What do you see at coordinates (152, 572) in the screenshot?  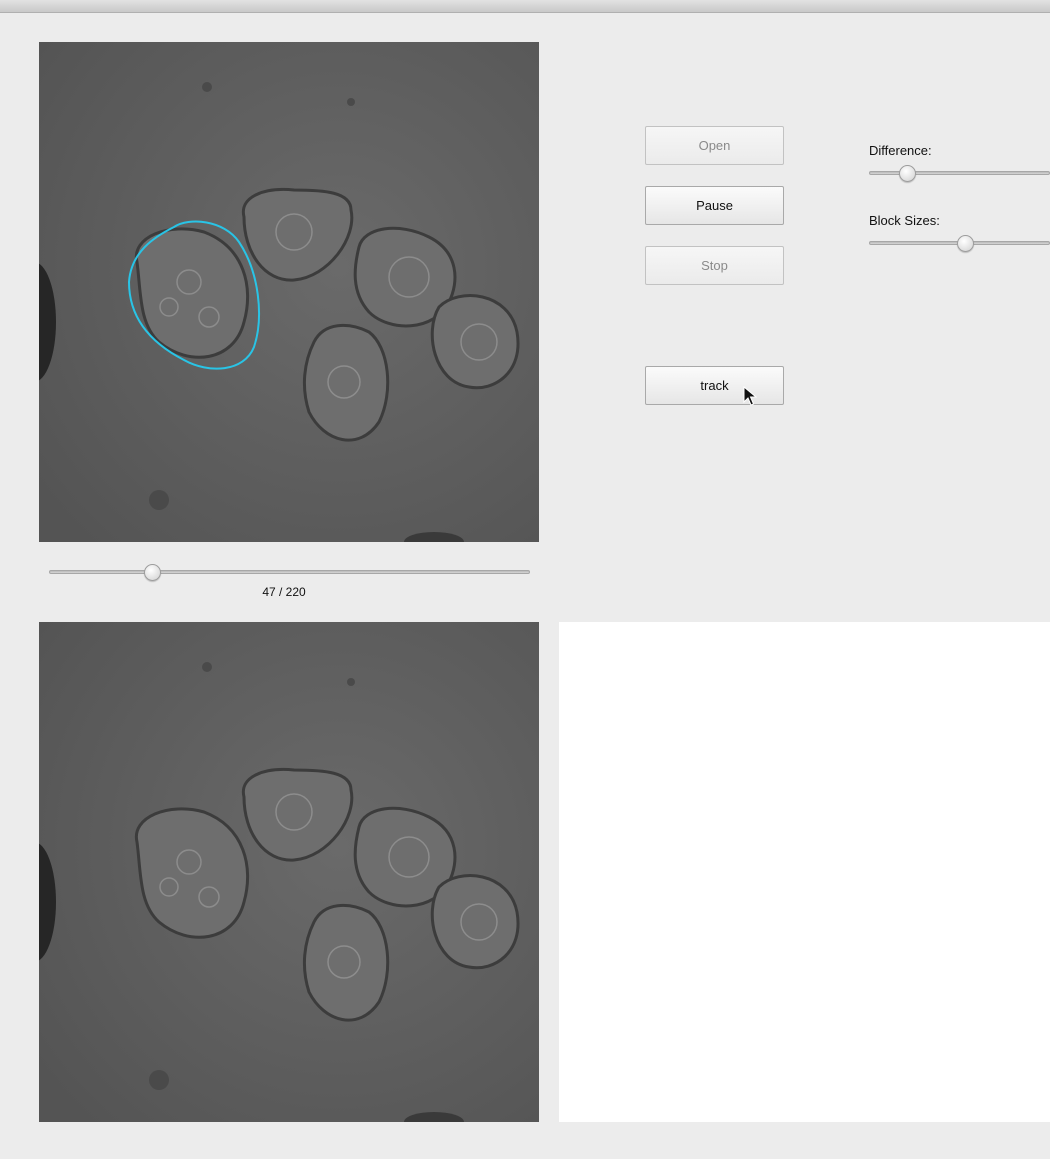 I see `frame-slider-knob` at bounding box center [152, 572].